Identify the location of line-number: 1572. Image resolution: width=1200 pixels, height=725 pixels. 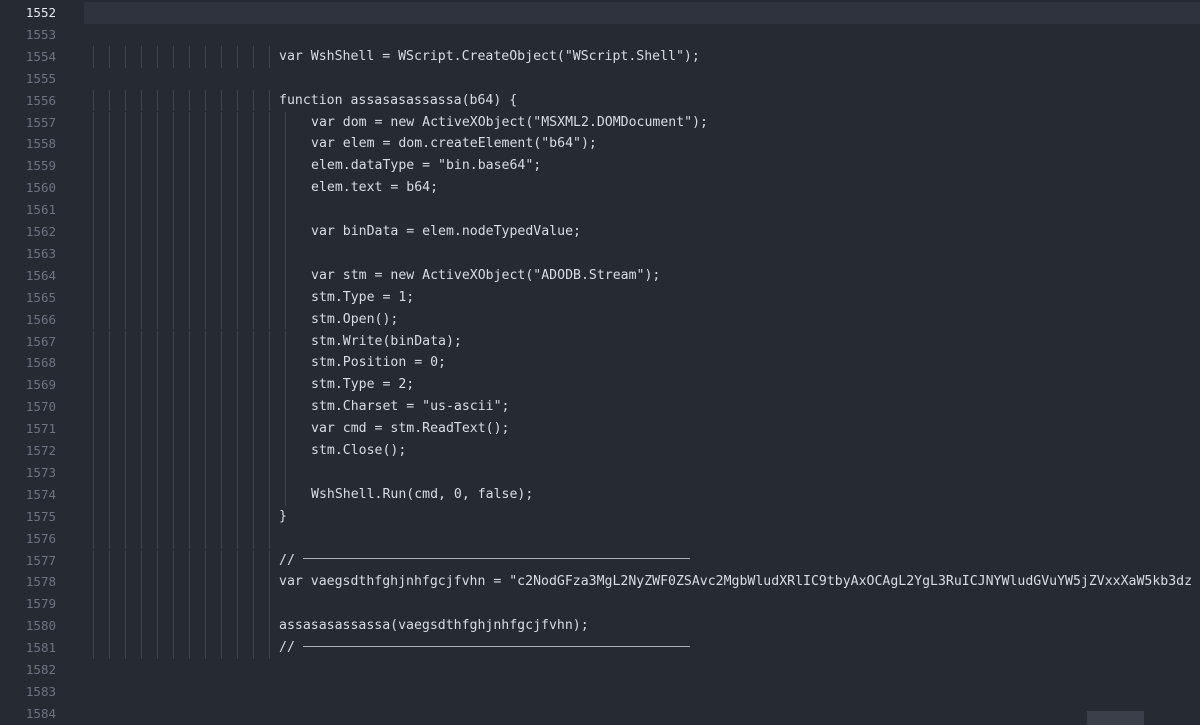
(40, 450).